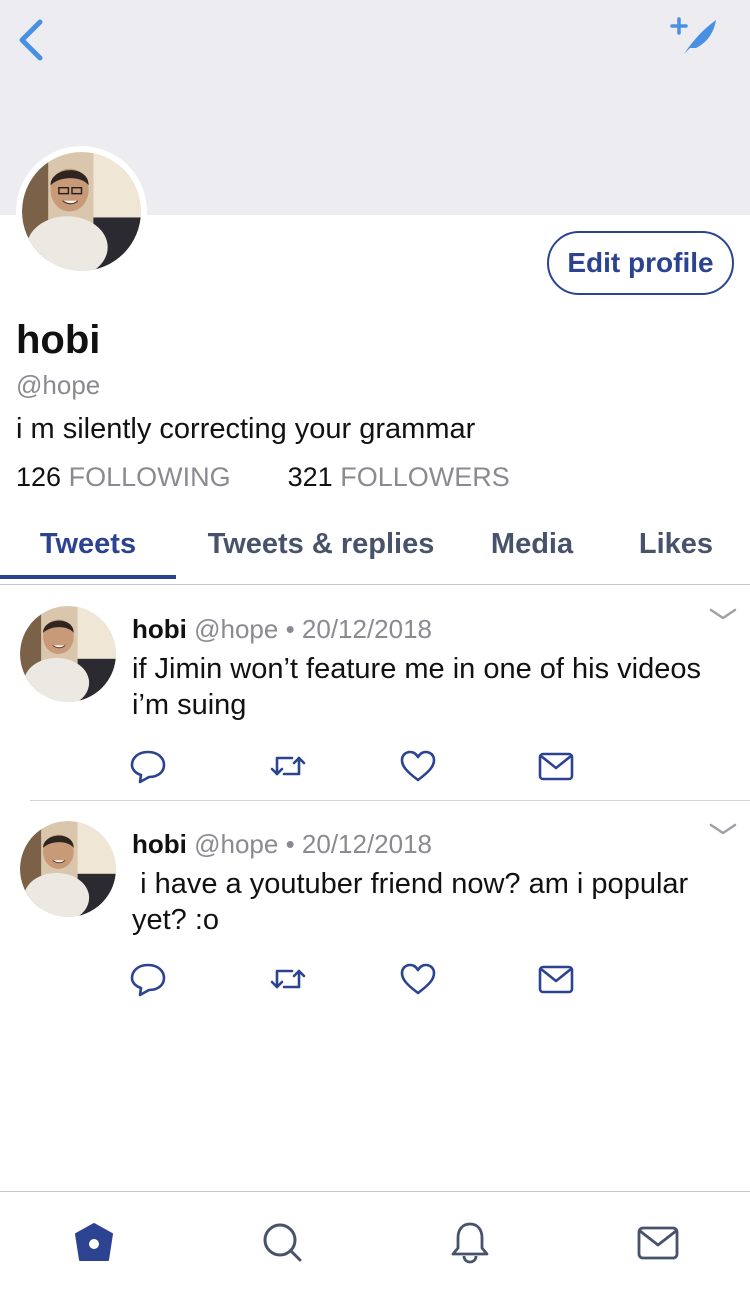 The height and width of the screenshot is (1289, 750). I want to click on compose-tweet-icon, so click(693, 35).